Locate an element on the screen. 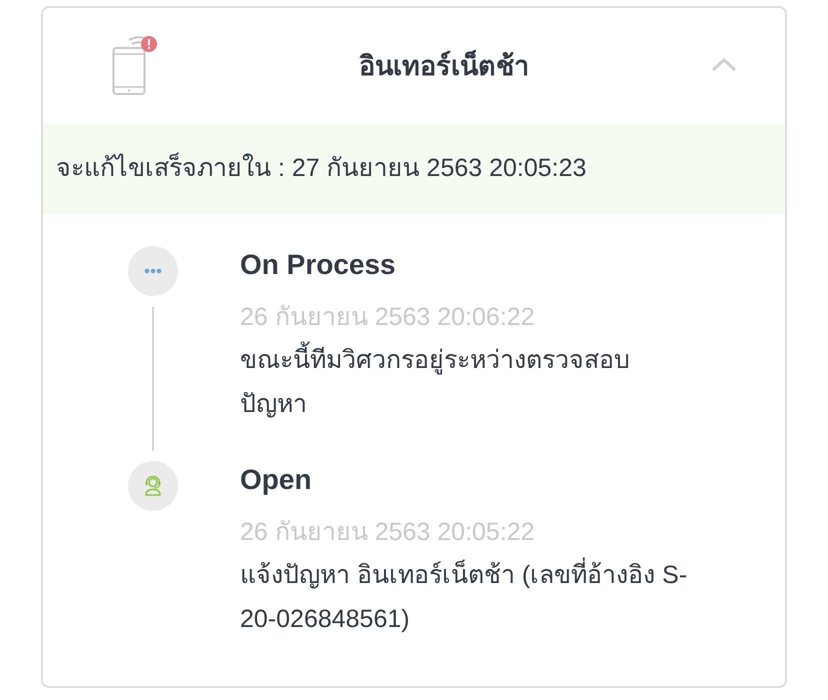 The width and height of the screenshot is (828, 700). status-description: แจ้งปัญหา อินเทอร์เน็ตช้า (เลขที่อ้างอิง S-20-026848561) is located at coordinates (466, 597).